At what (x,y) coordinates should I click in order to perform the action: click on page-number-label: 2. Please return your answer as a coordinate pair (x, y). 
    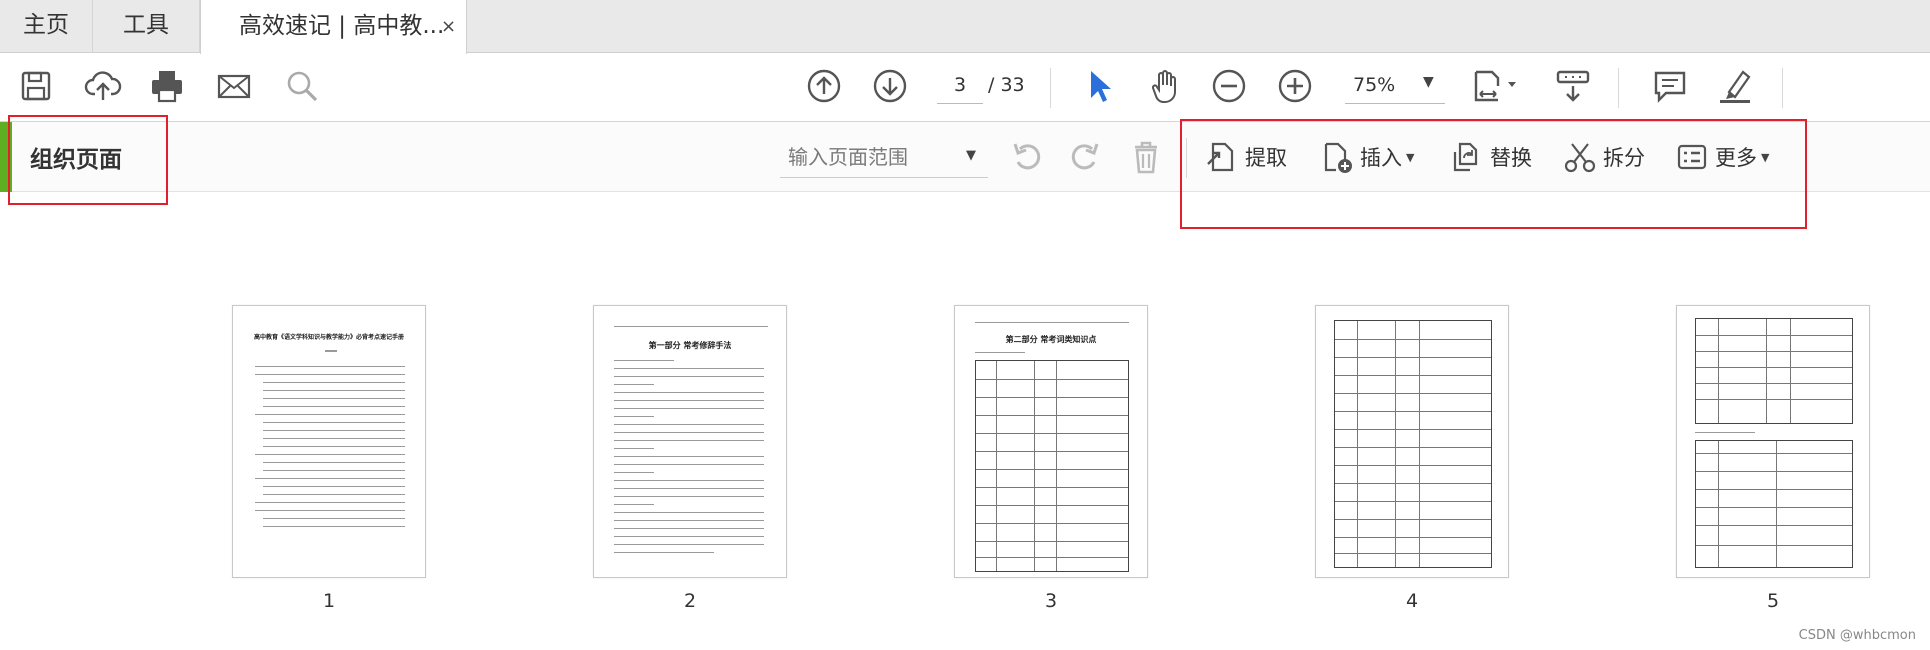
    Looking at the image, I should click on (690, 601).